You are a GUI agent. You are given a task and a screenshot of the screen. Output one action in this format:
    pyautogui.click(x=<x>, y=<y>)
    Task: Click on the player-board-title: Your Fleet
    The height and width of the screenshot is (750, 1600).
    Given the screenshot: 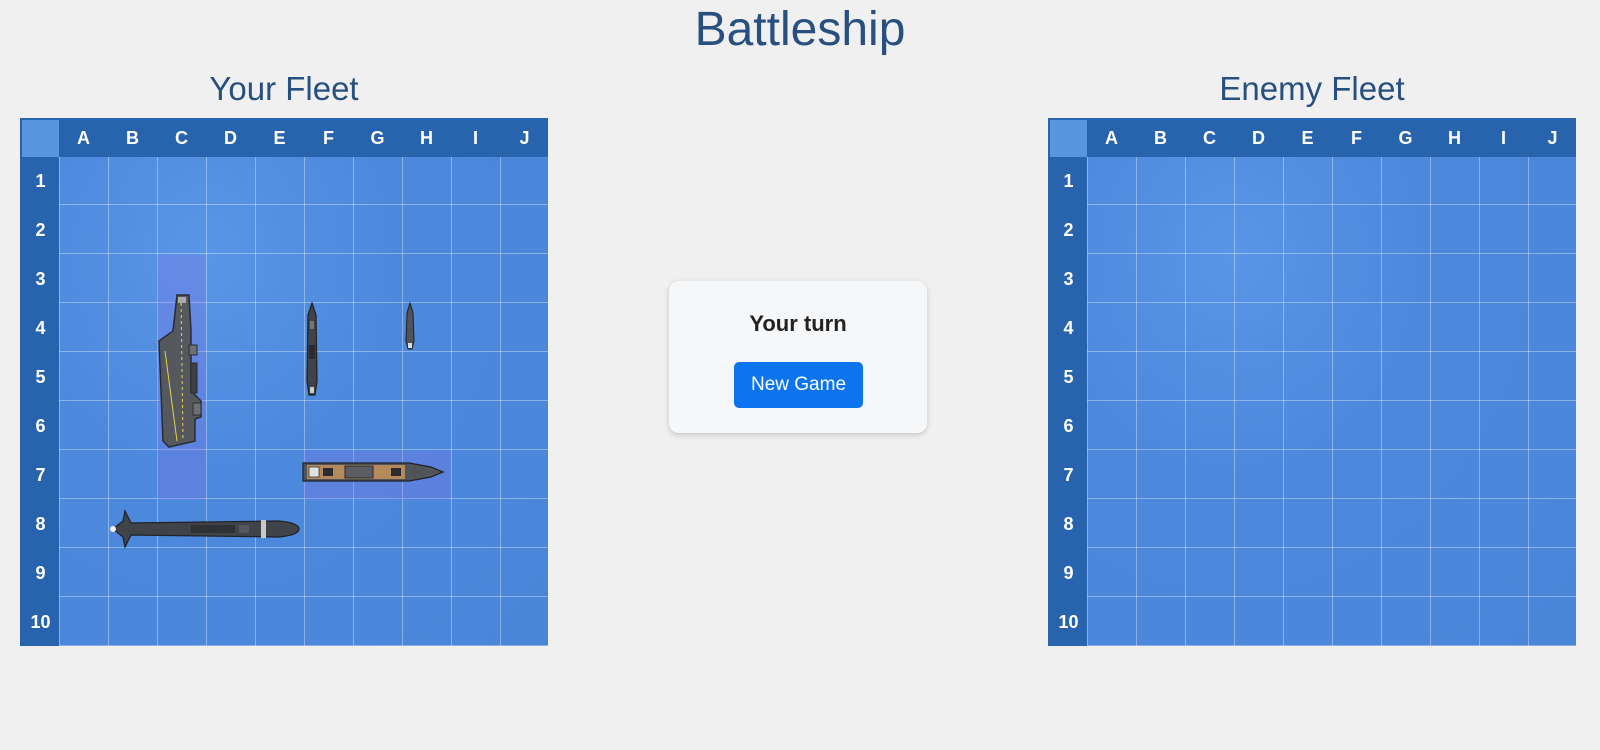 What is the action you would take?
    pyautogui.click(x=284, y=88)
    